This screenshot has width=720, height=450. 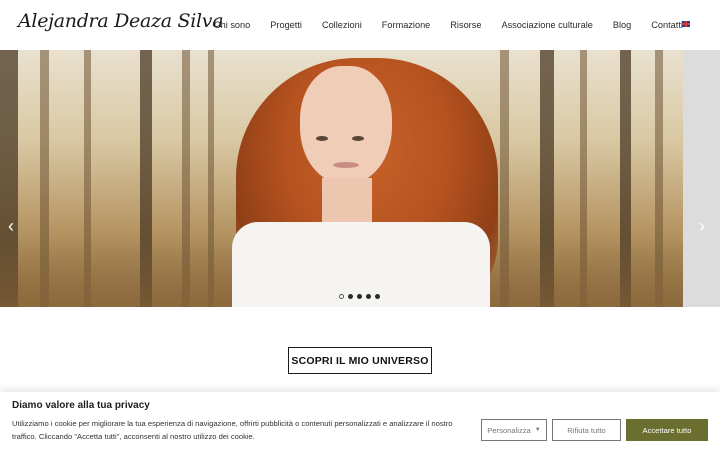 What do you see at coordinates (667, 25) in the screenshot?
I see `nav-item-contatti: Contatti` at bounding box center [667, 25].